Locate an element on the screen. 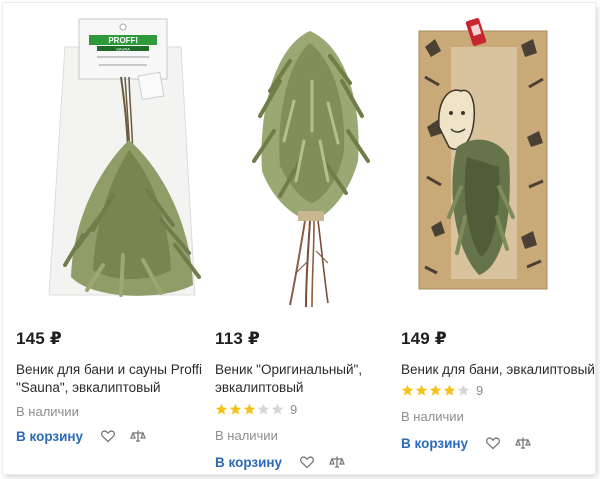  add-to-cart-button-1: В корзину is located at coordinates (49, 436).